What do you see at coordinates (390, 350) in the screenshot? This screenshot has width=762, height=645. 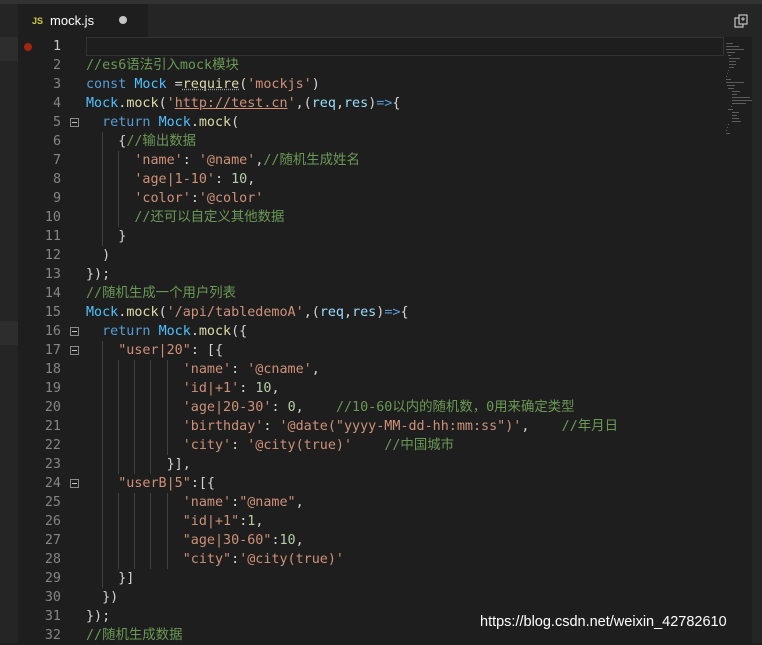 I see `code-line: 17 "user|20": [{` at bounding box center [390, 350].